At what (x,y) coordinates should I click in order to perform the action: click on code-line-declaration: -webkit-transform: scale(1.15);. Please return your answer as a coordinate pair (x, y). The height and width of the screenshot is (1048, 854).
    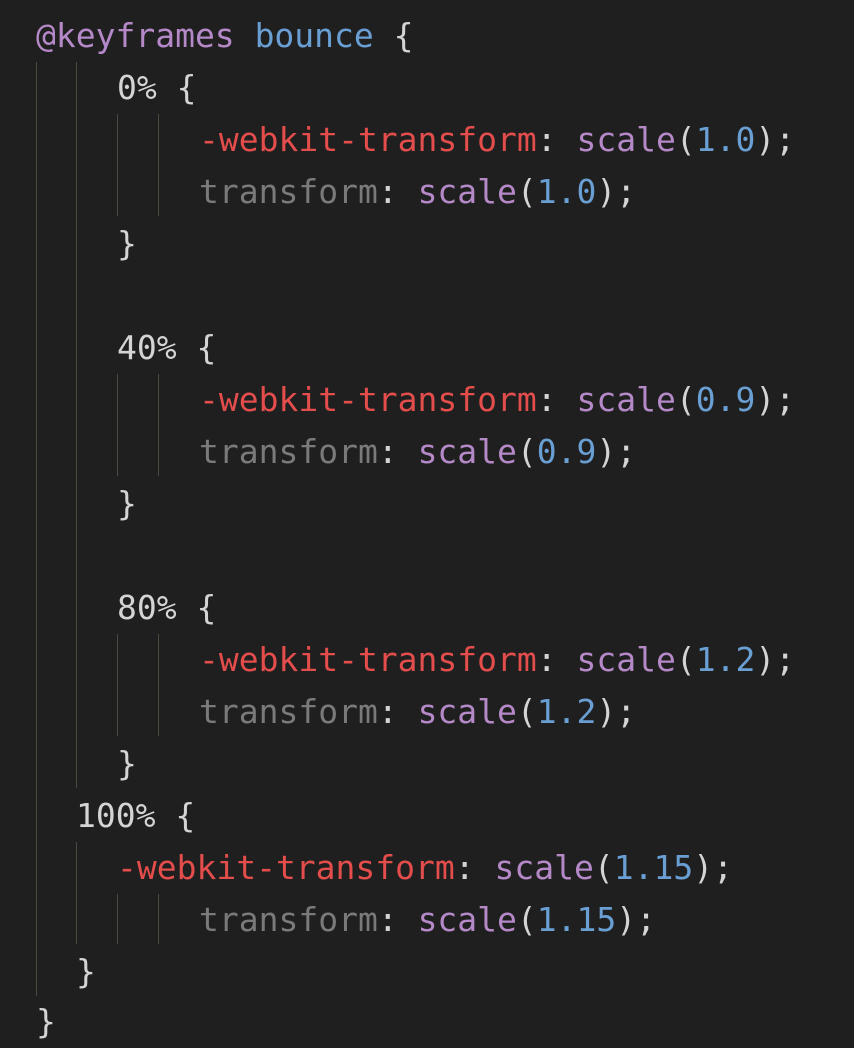
    Looking at the image, I should click on (425, 868).